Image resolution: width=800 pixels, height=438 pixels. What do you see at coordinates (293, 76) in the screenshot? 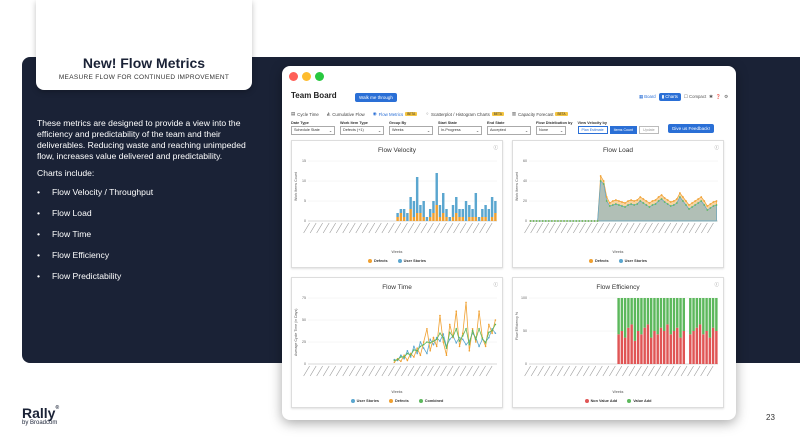
I see `close-dot` at bounding box center [293, 76].